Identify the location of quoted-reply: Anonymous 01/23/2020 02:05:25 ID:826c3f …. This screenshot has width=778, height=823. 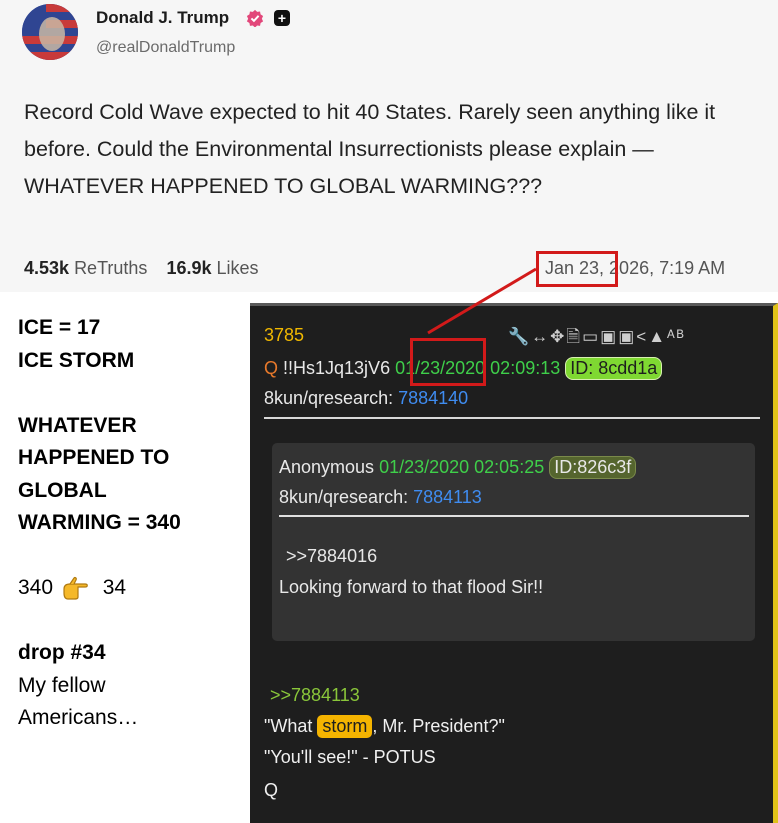
(513, 542).